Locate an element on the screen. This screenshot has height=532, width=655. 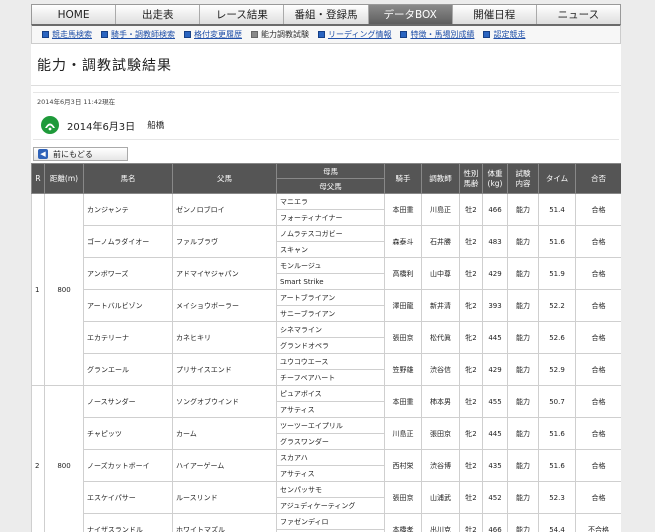
cell-trainer: 柿本男 is located at coordinates (440, 401).